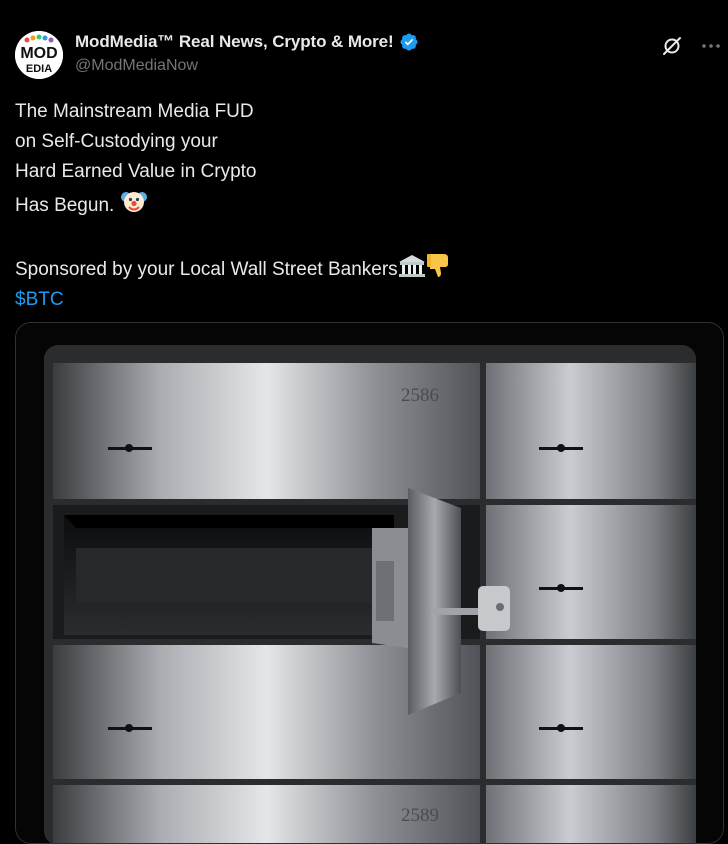 The width and height of the screenshot is (728, 844). What do you see at coordinates (672, 46) in the screenshot?
I see `grok-icon` at bounding box center [672, 46].